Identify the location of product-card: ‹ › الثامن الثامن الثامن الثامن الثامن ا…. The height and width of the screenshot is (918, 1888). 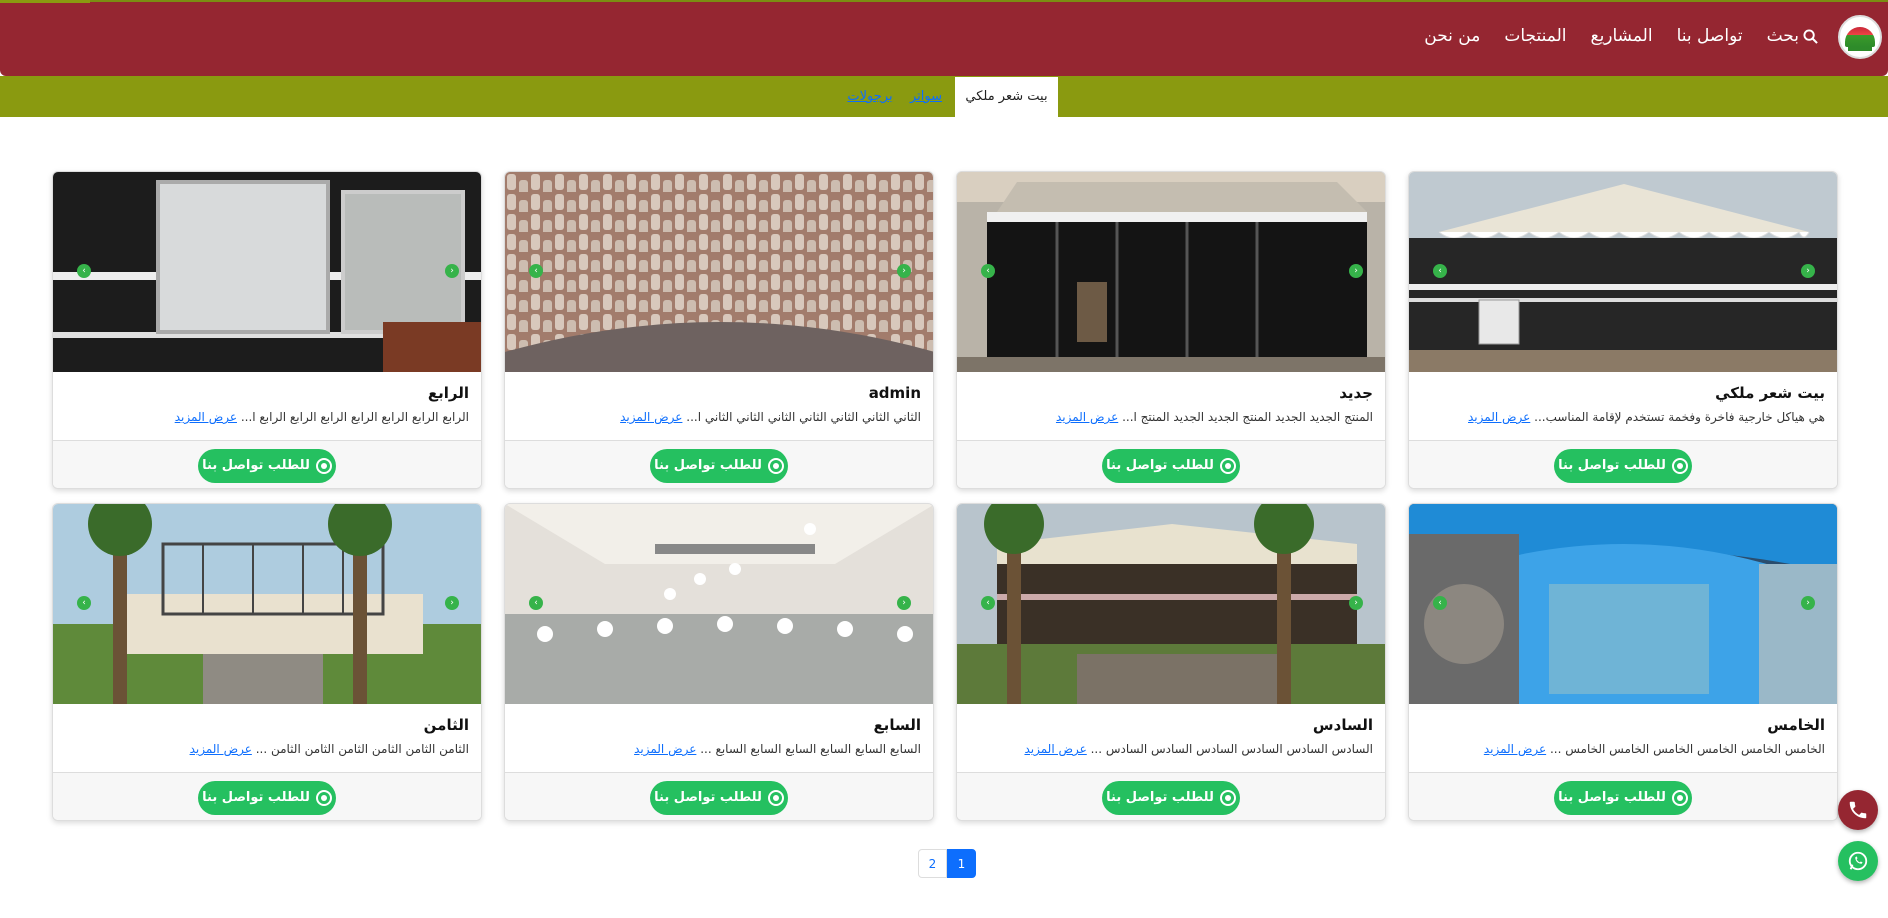
(267, 662).